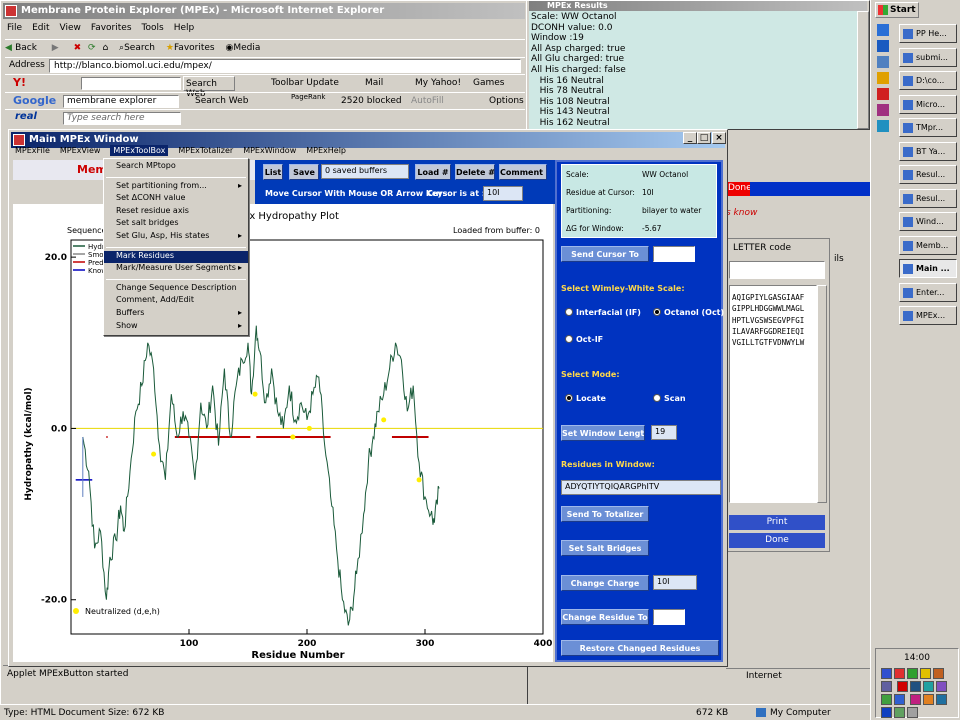 This screenshot has width=960, height=720. I want to click on power-icon, so click(886, 699).